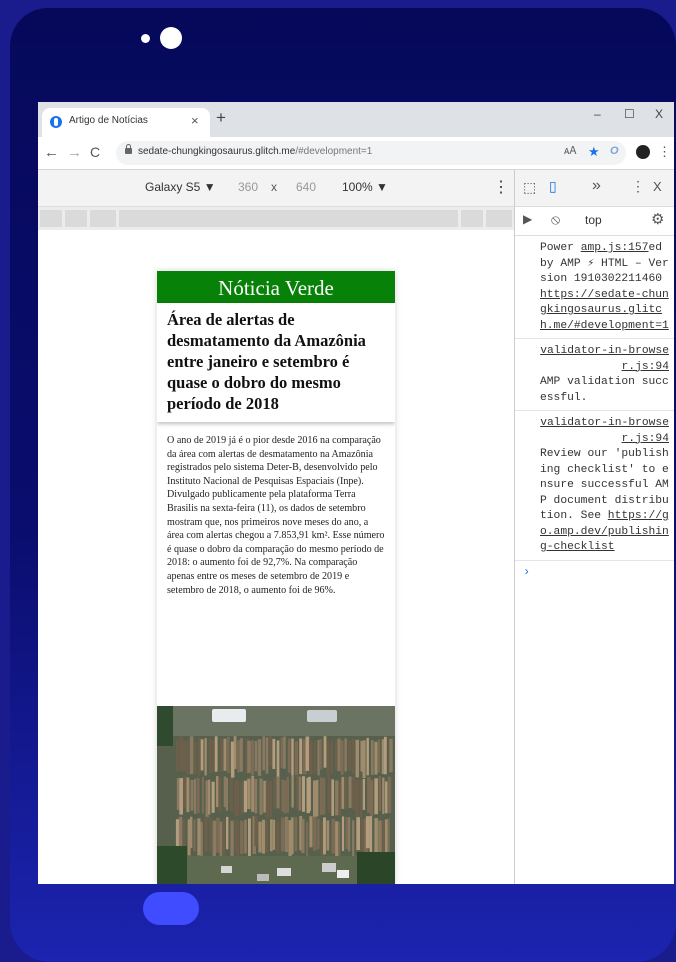 This screenshot has height=962, width=676. What do you see at coordinates (365, 187) in the screenshot?
I see `zoom-select: 100% ▼` at bounding box center [365, 187].